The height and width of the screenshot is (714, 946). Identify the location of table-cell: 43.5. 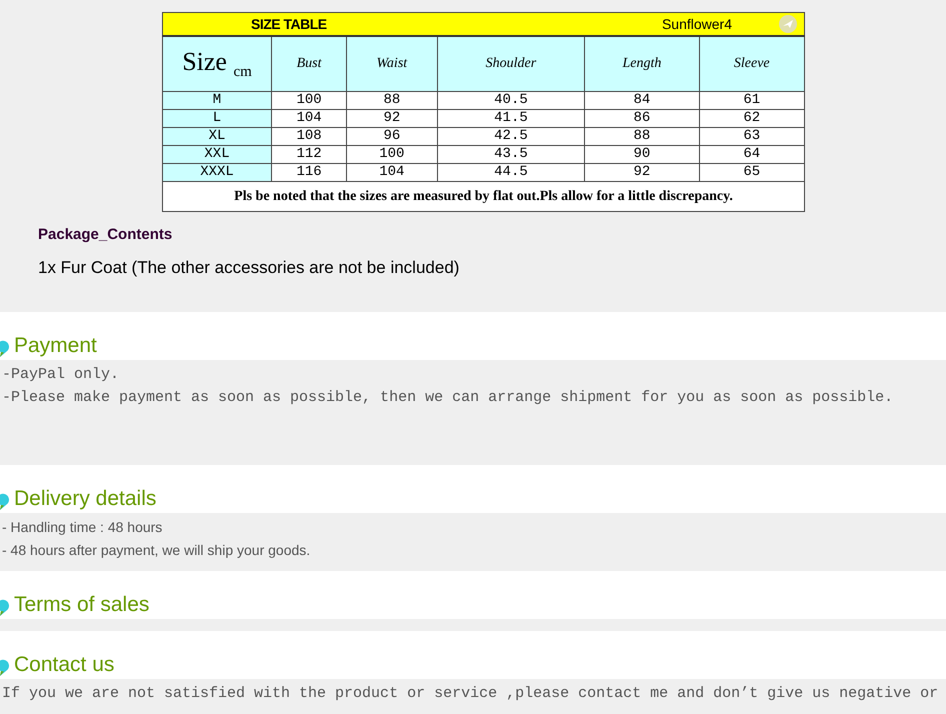
(511, 155).